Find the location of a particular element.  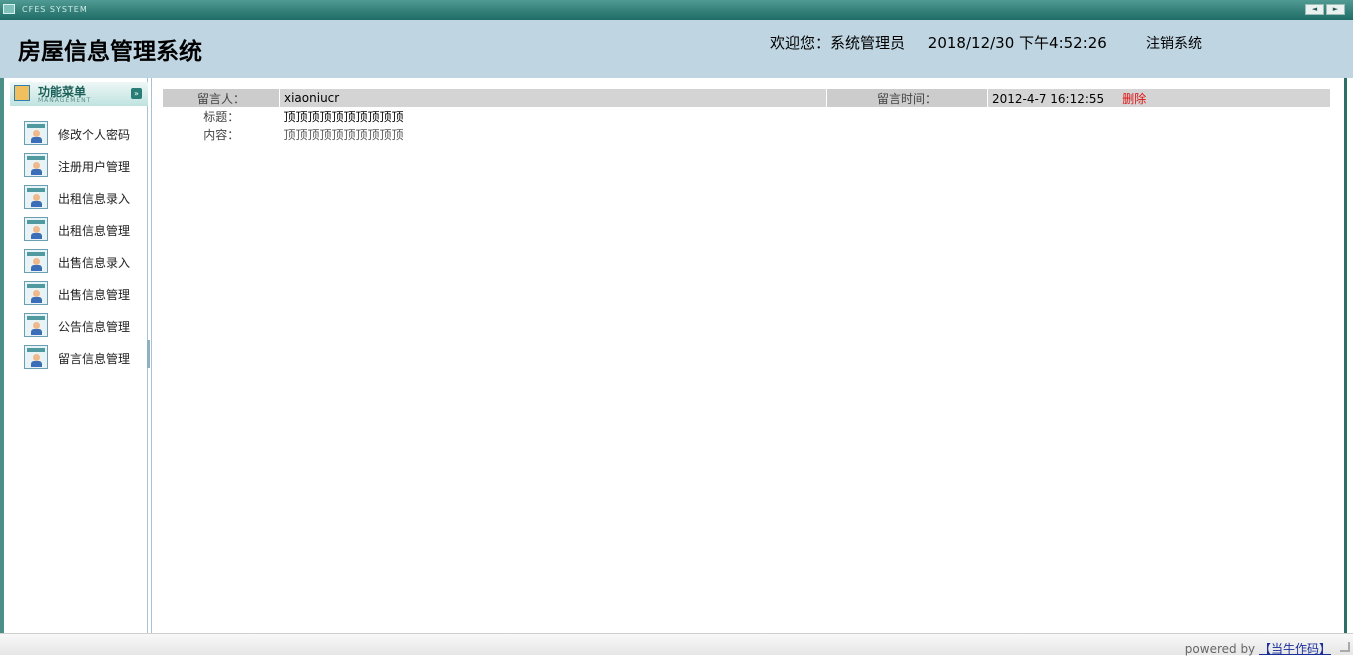

system-icon is located at coordinates (9, 9).